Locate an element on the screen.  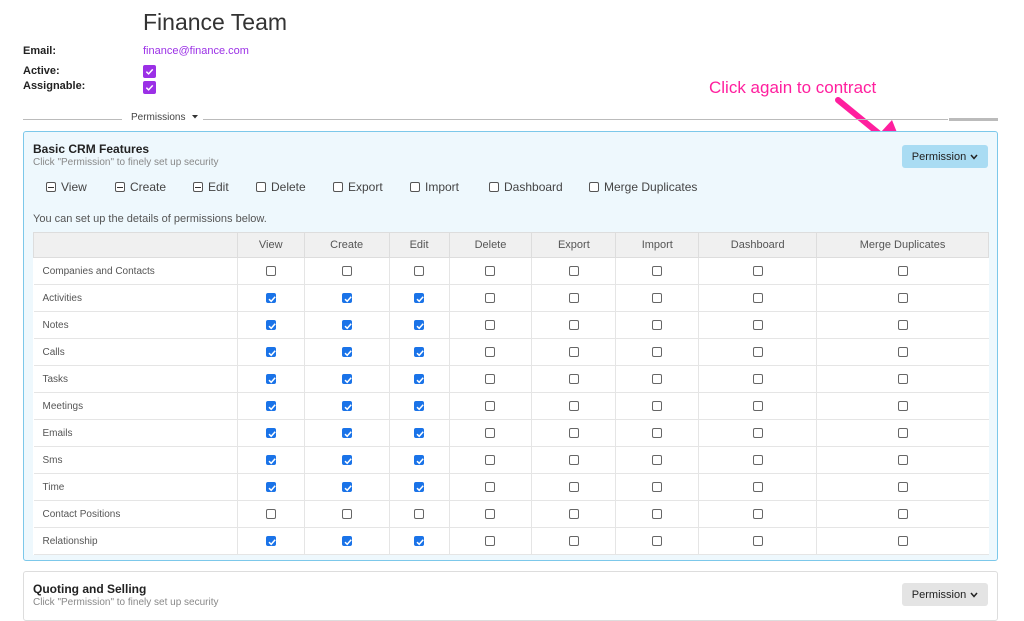
toggle-export: Export is located at coordinates (358, 187).